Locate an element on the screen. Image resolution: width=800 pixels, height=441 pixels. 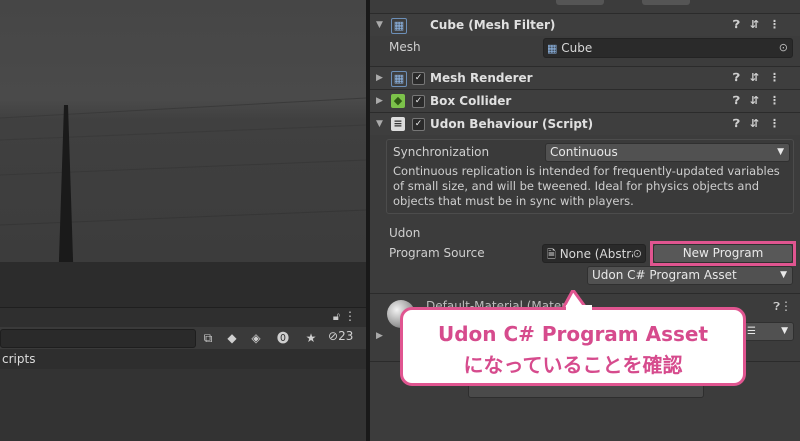
udon-section-label: Udon is located at coordinates (405, 233).